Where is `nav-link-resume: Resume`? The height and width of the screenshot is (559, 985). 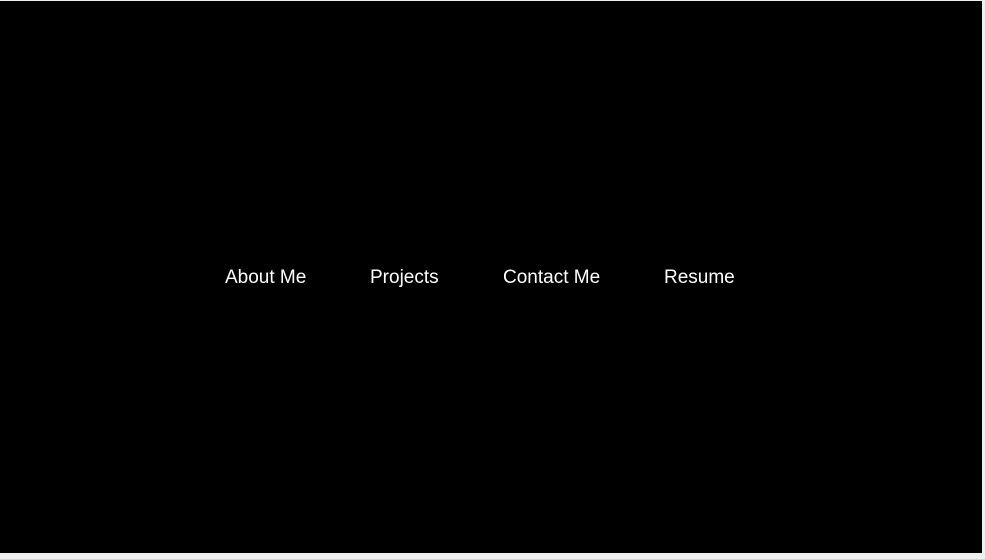
nav-link-resume: Resume is located at coordinates (699, 278).